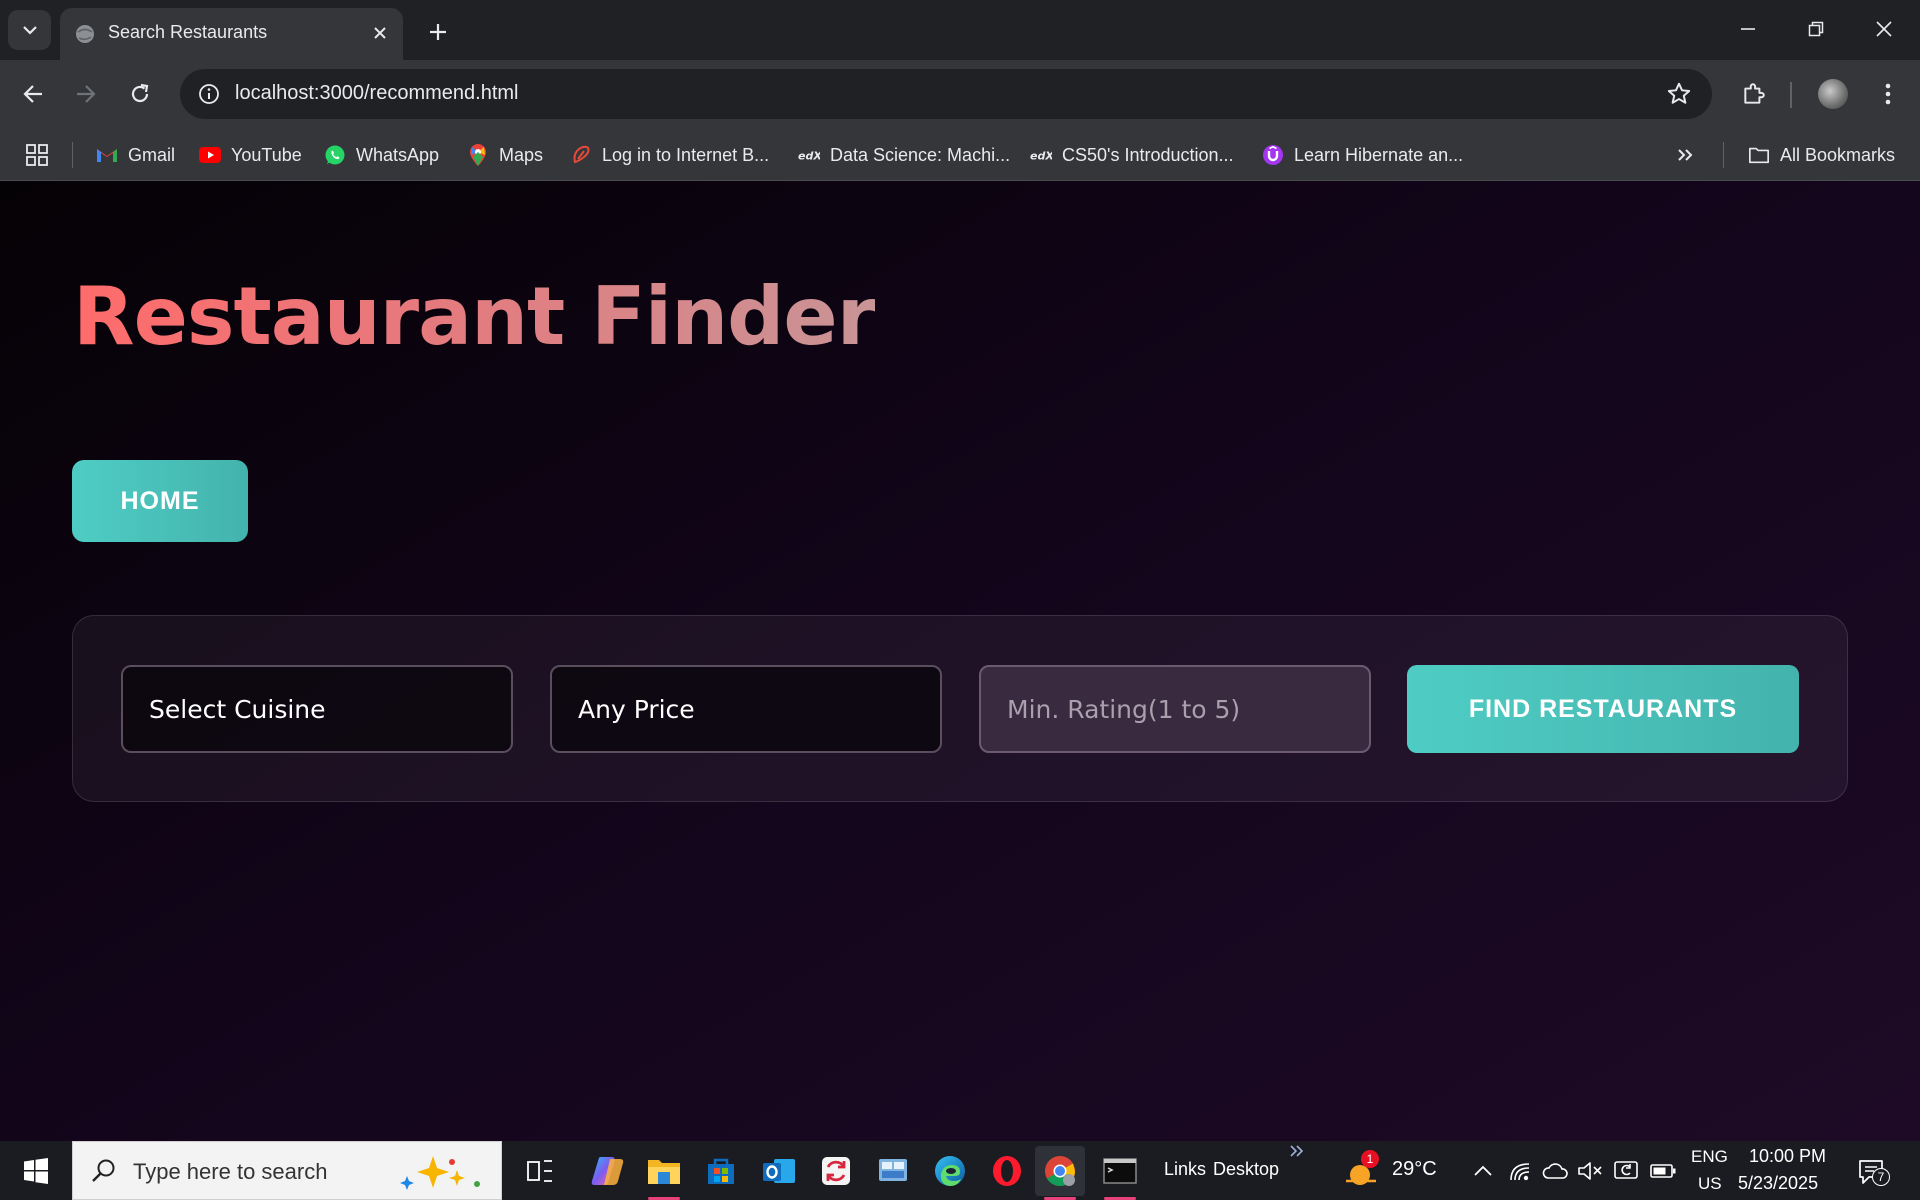 The height and width of the screenshot is (1200, 1920). I want to click on start-button, so click(36, 1170).